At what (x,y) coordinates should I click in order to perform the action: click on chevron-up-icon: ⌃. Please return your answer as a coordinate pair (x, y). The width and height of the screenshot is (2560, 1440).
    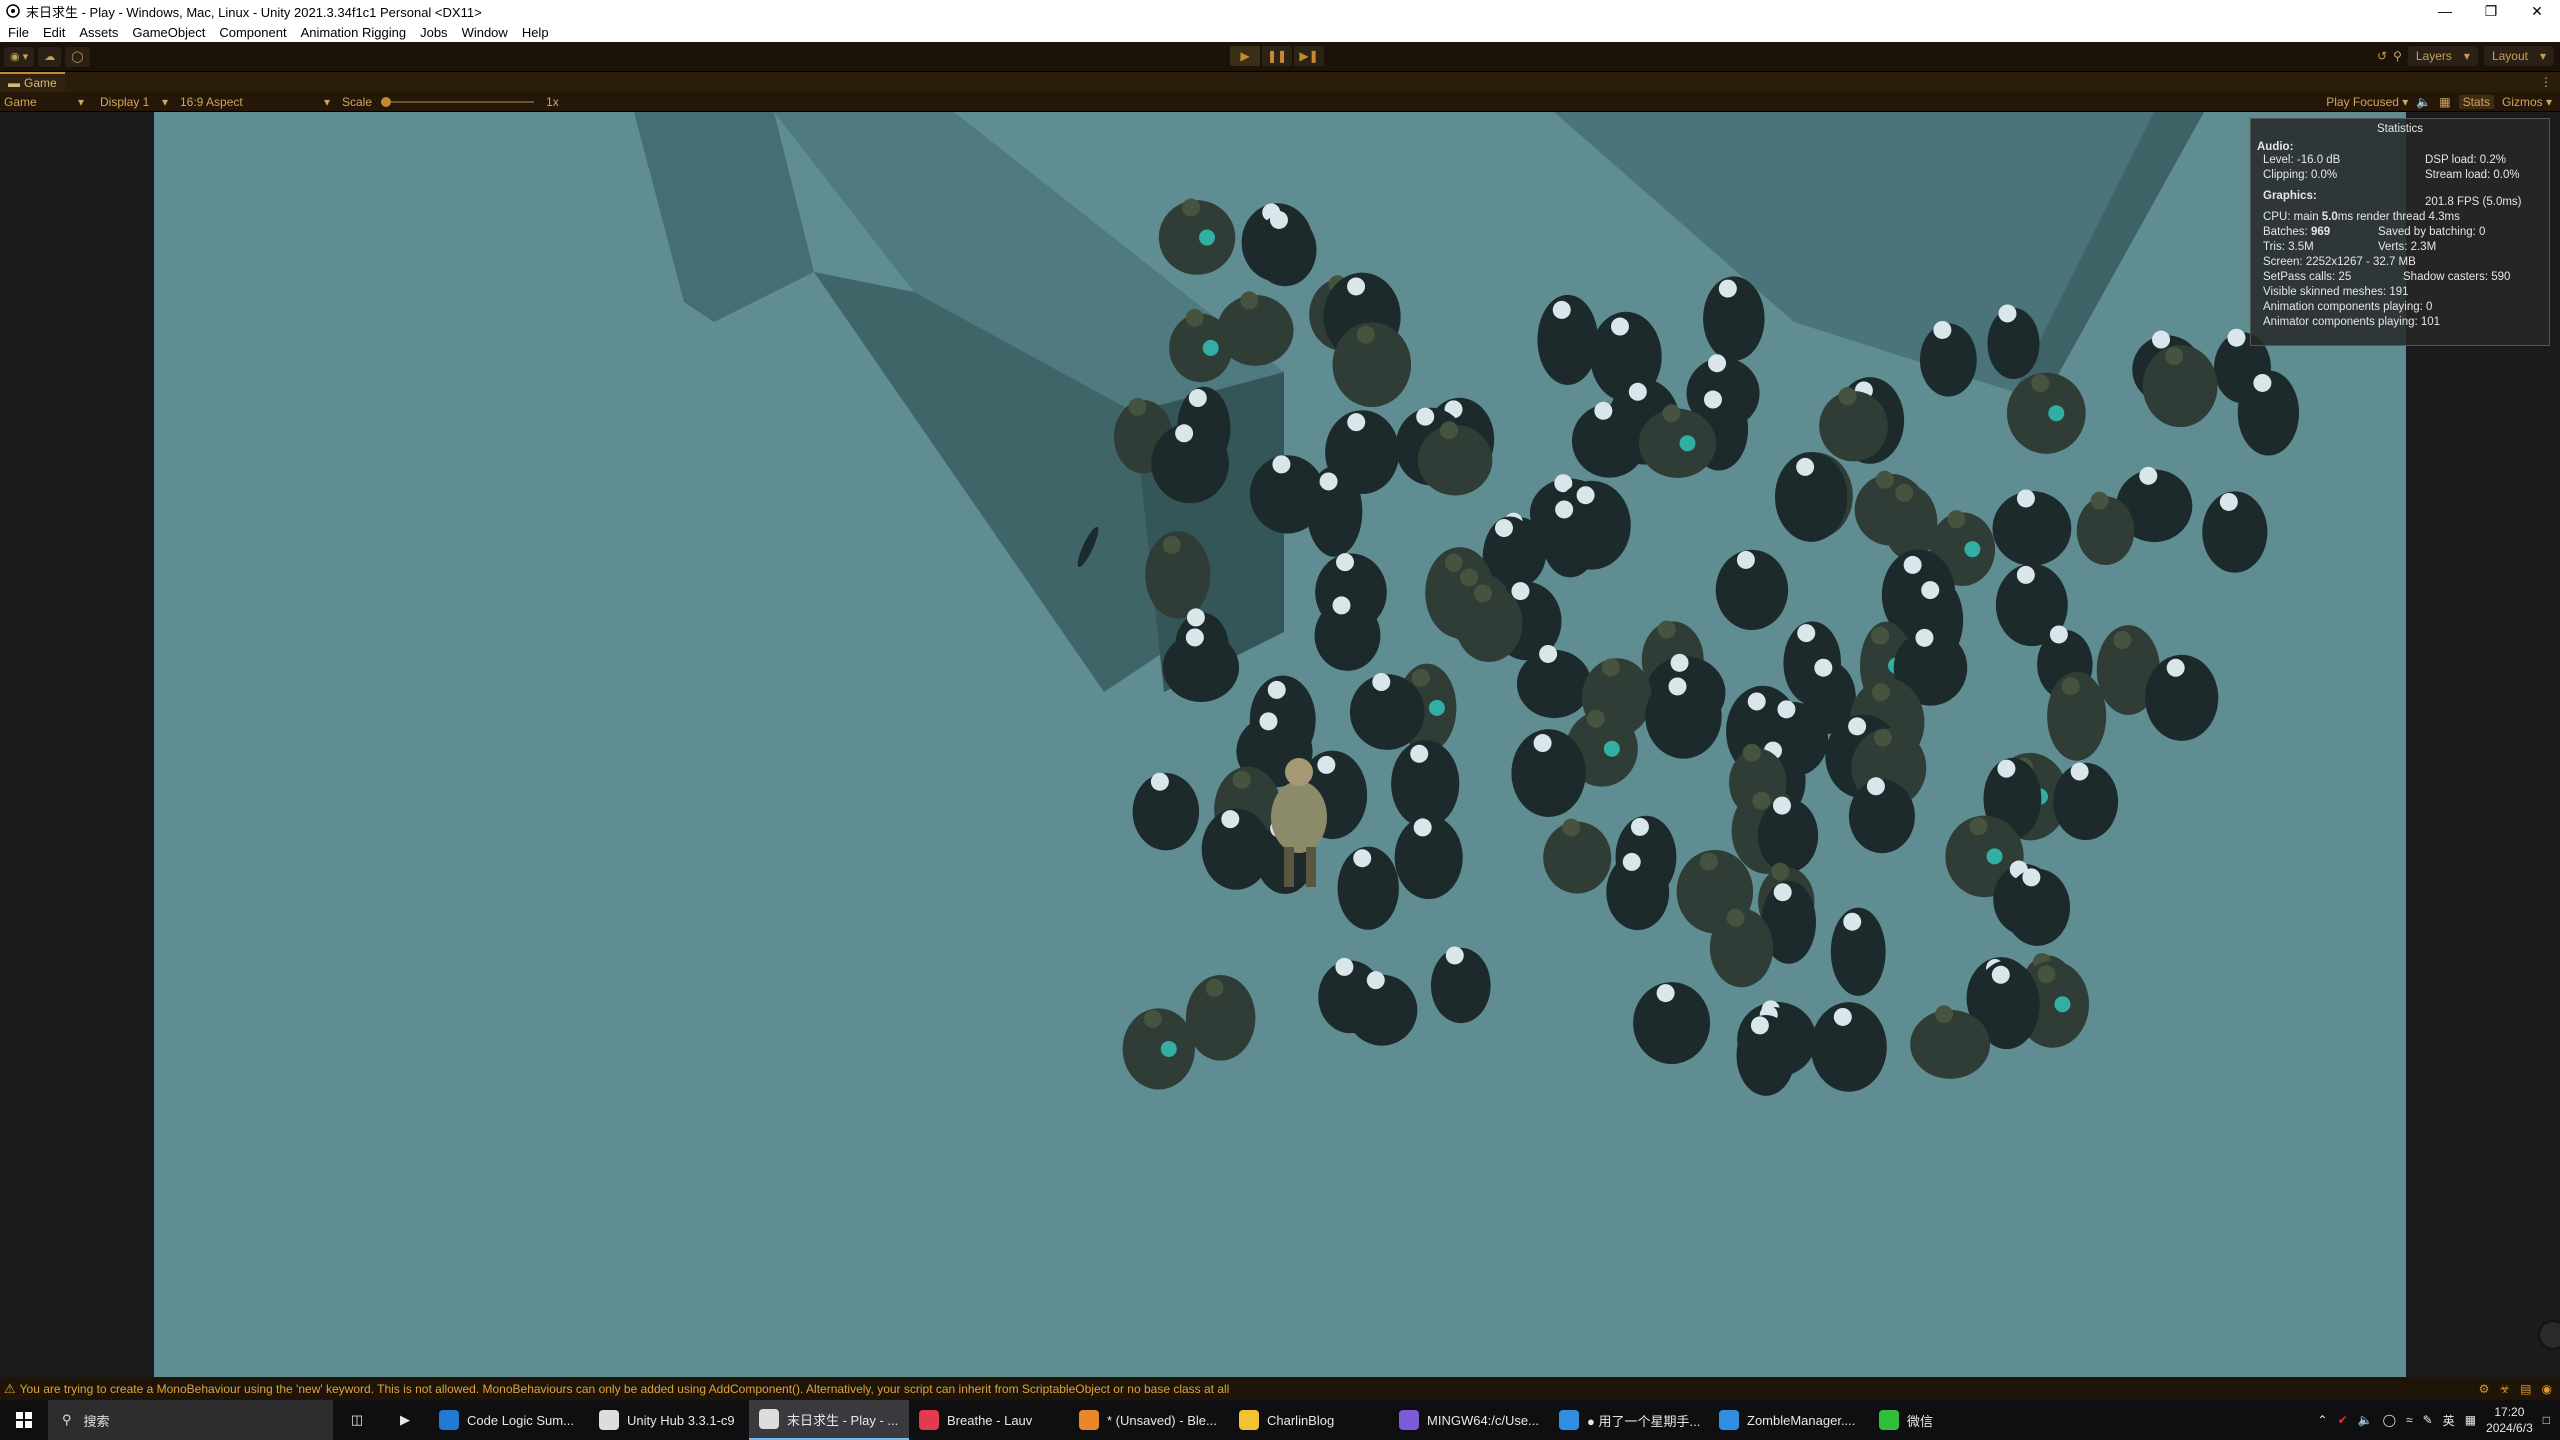
    Looking at the image, I should click on (2323, 1420).